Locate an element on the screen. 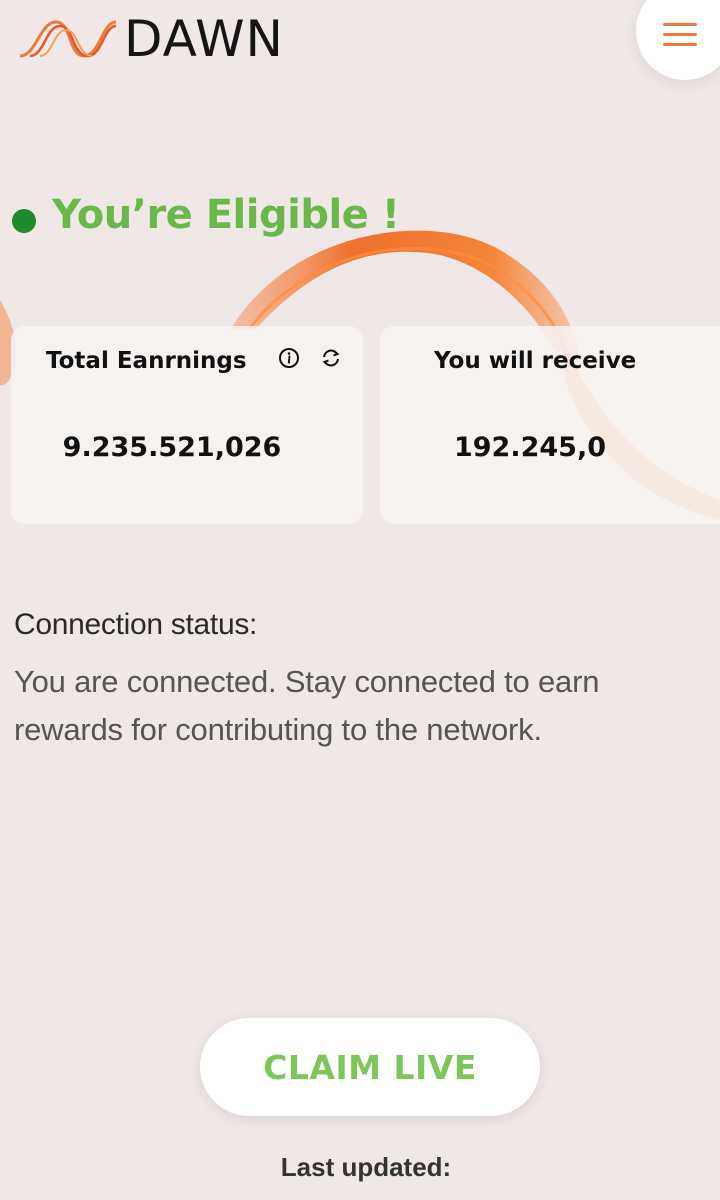 The height and width of the screenshot is (1200, 720). info-icon is located at coordinates (289, 358).